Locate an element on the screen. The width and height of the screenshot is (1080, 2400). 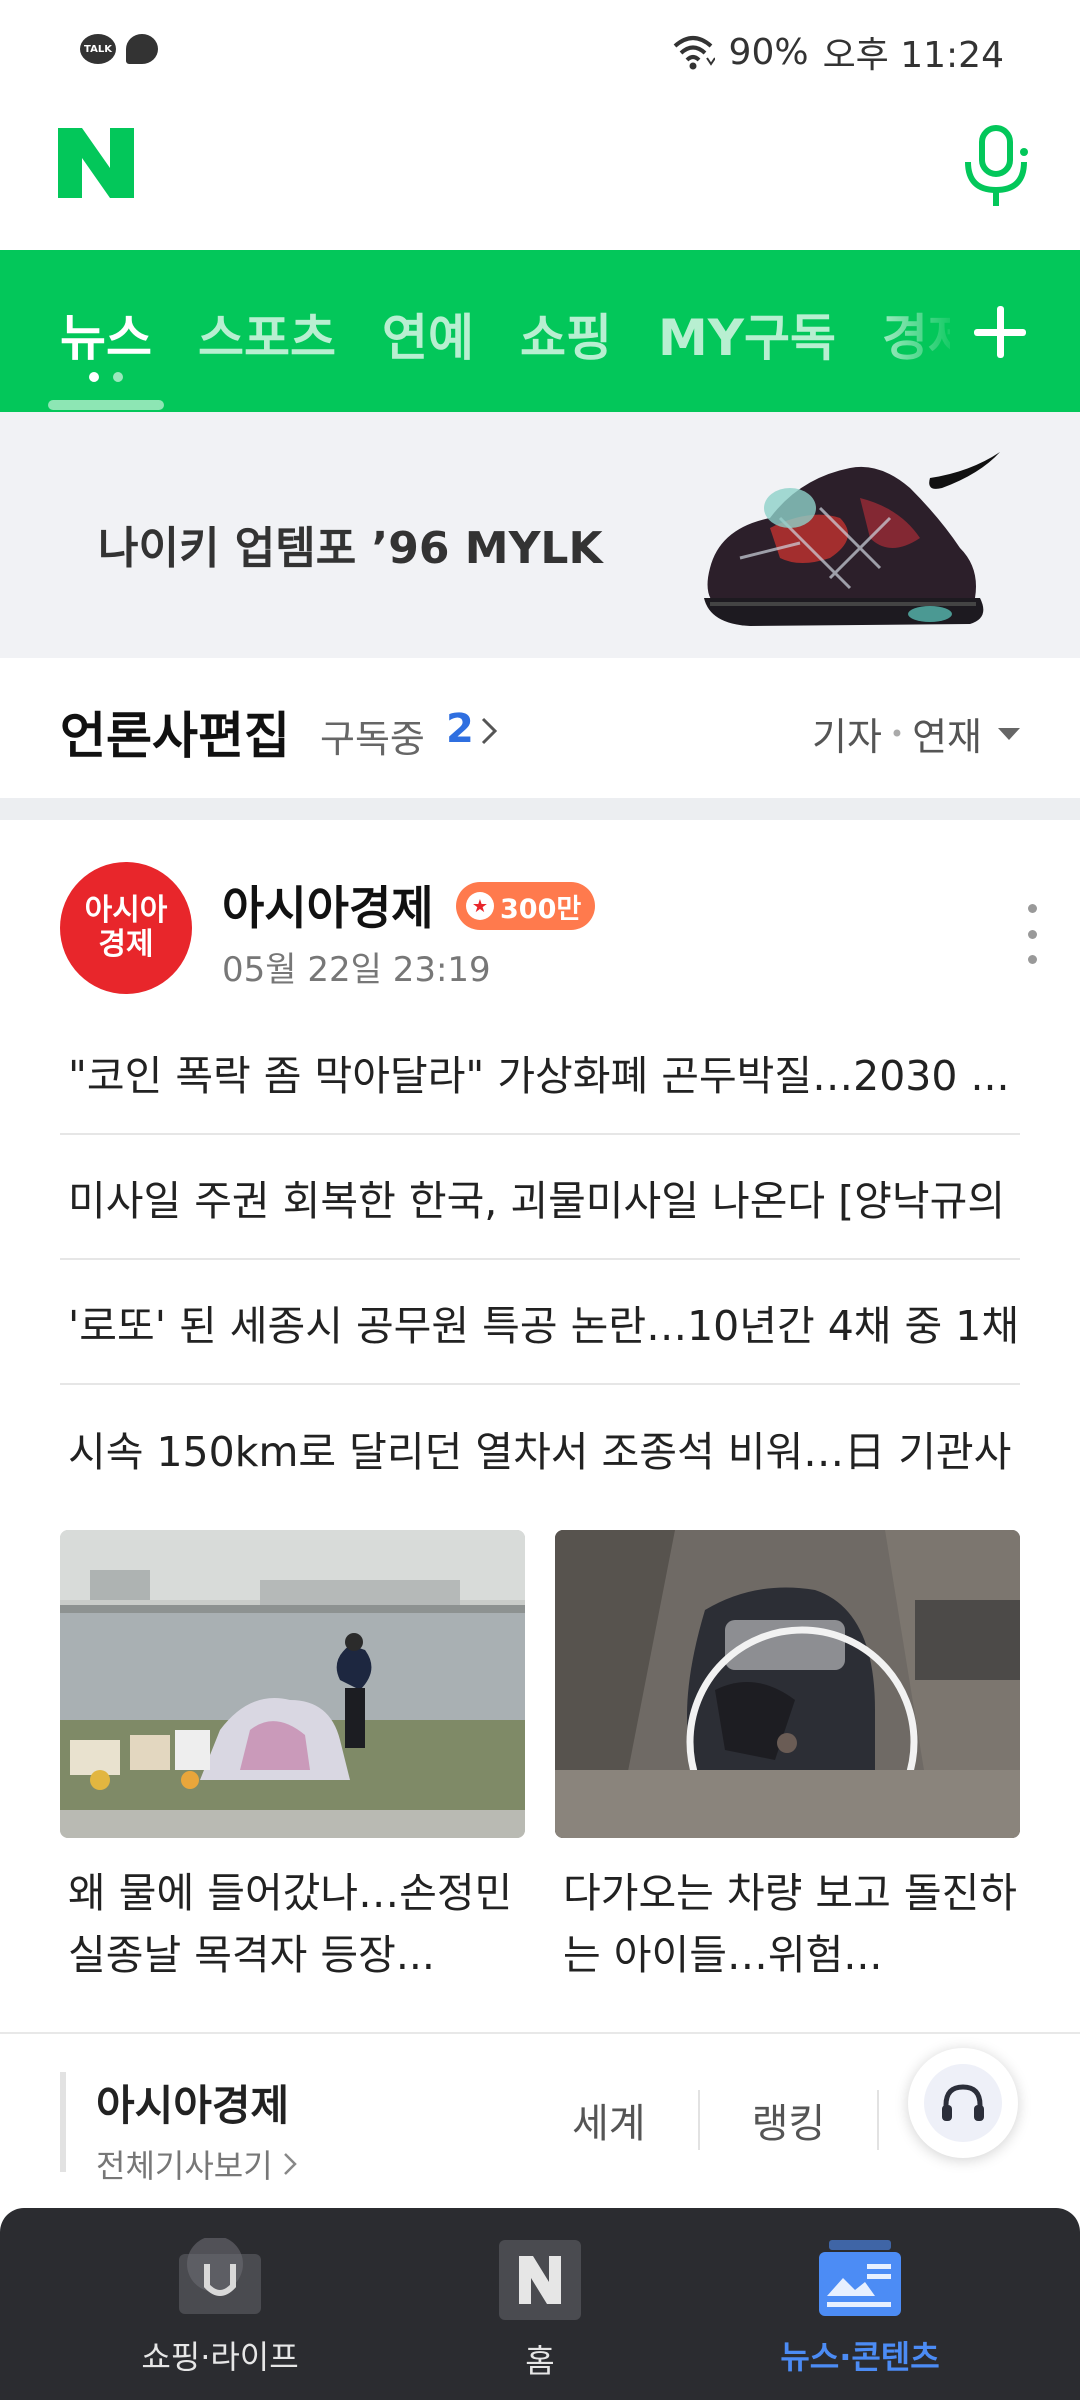
tab-news-label: 뉴스 is located at coordinates (106, 338).